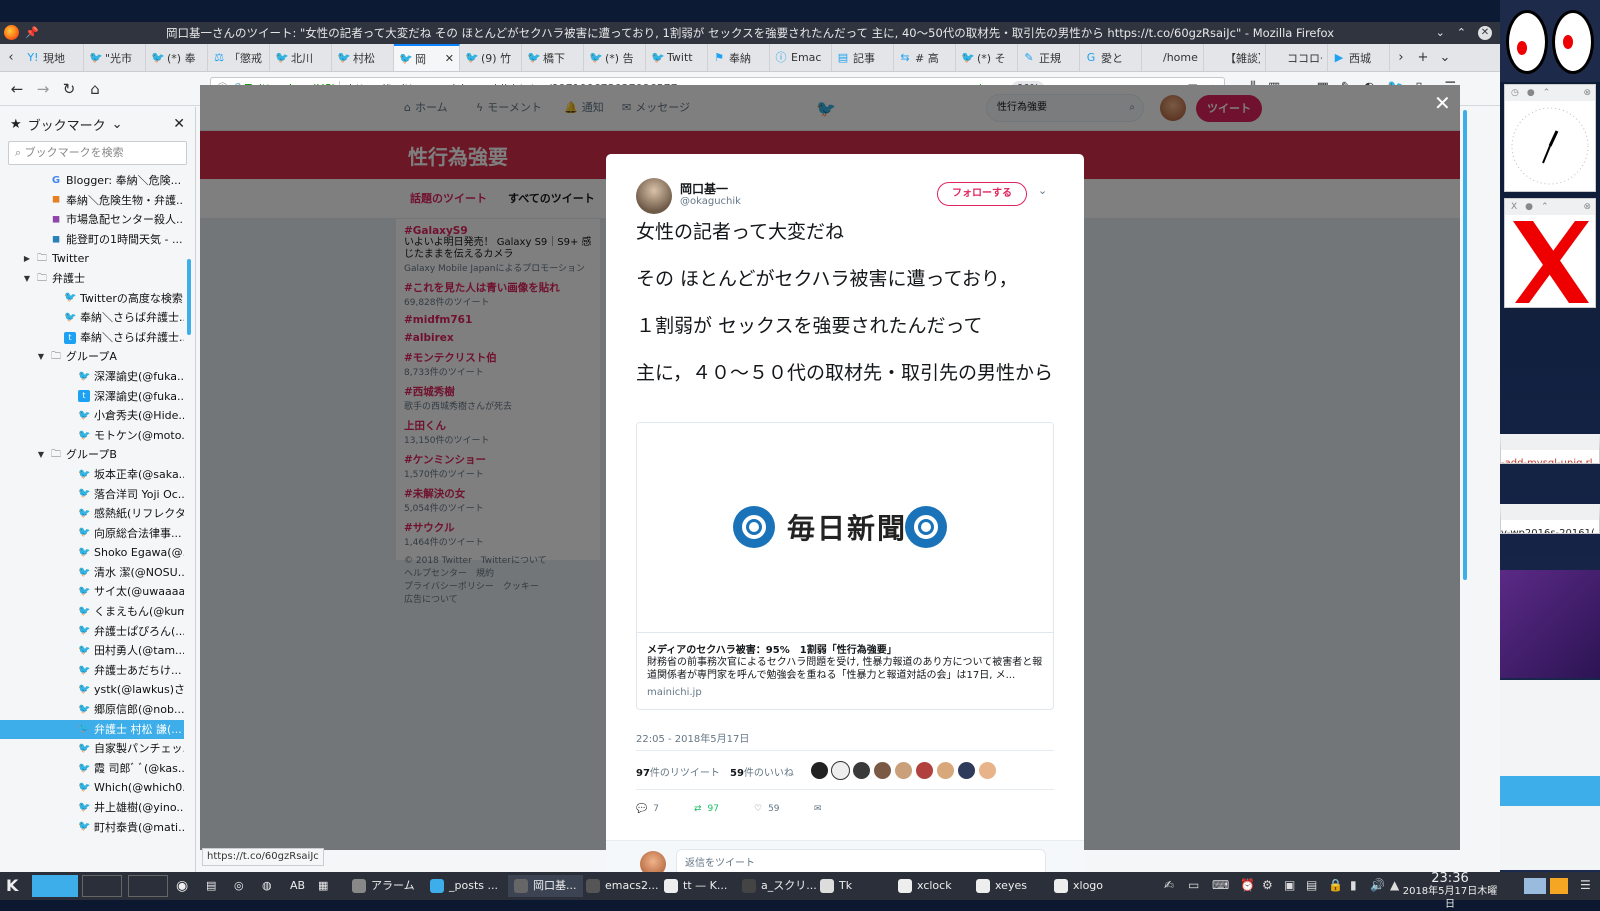 The width and height of the screenshot is (1600, 911). I want to click on close-icon: ✕, so click(1442, 103).